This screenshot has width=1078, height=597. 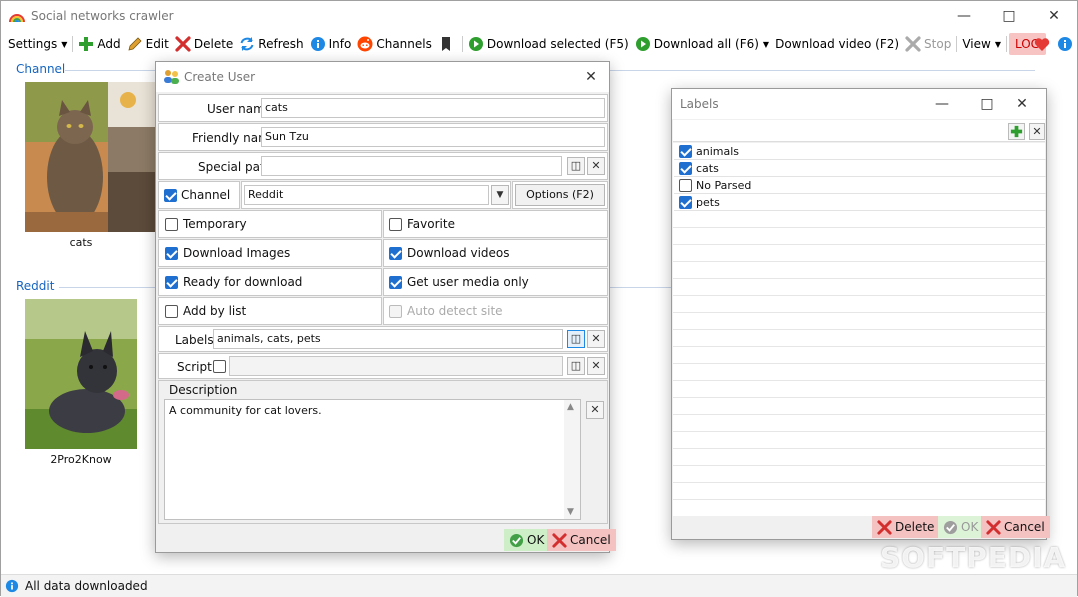 I want to click on labels-dialog-title-bar: Labels — □ ✕, so click(x=859, y=104).